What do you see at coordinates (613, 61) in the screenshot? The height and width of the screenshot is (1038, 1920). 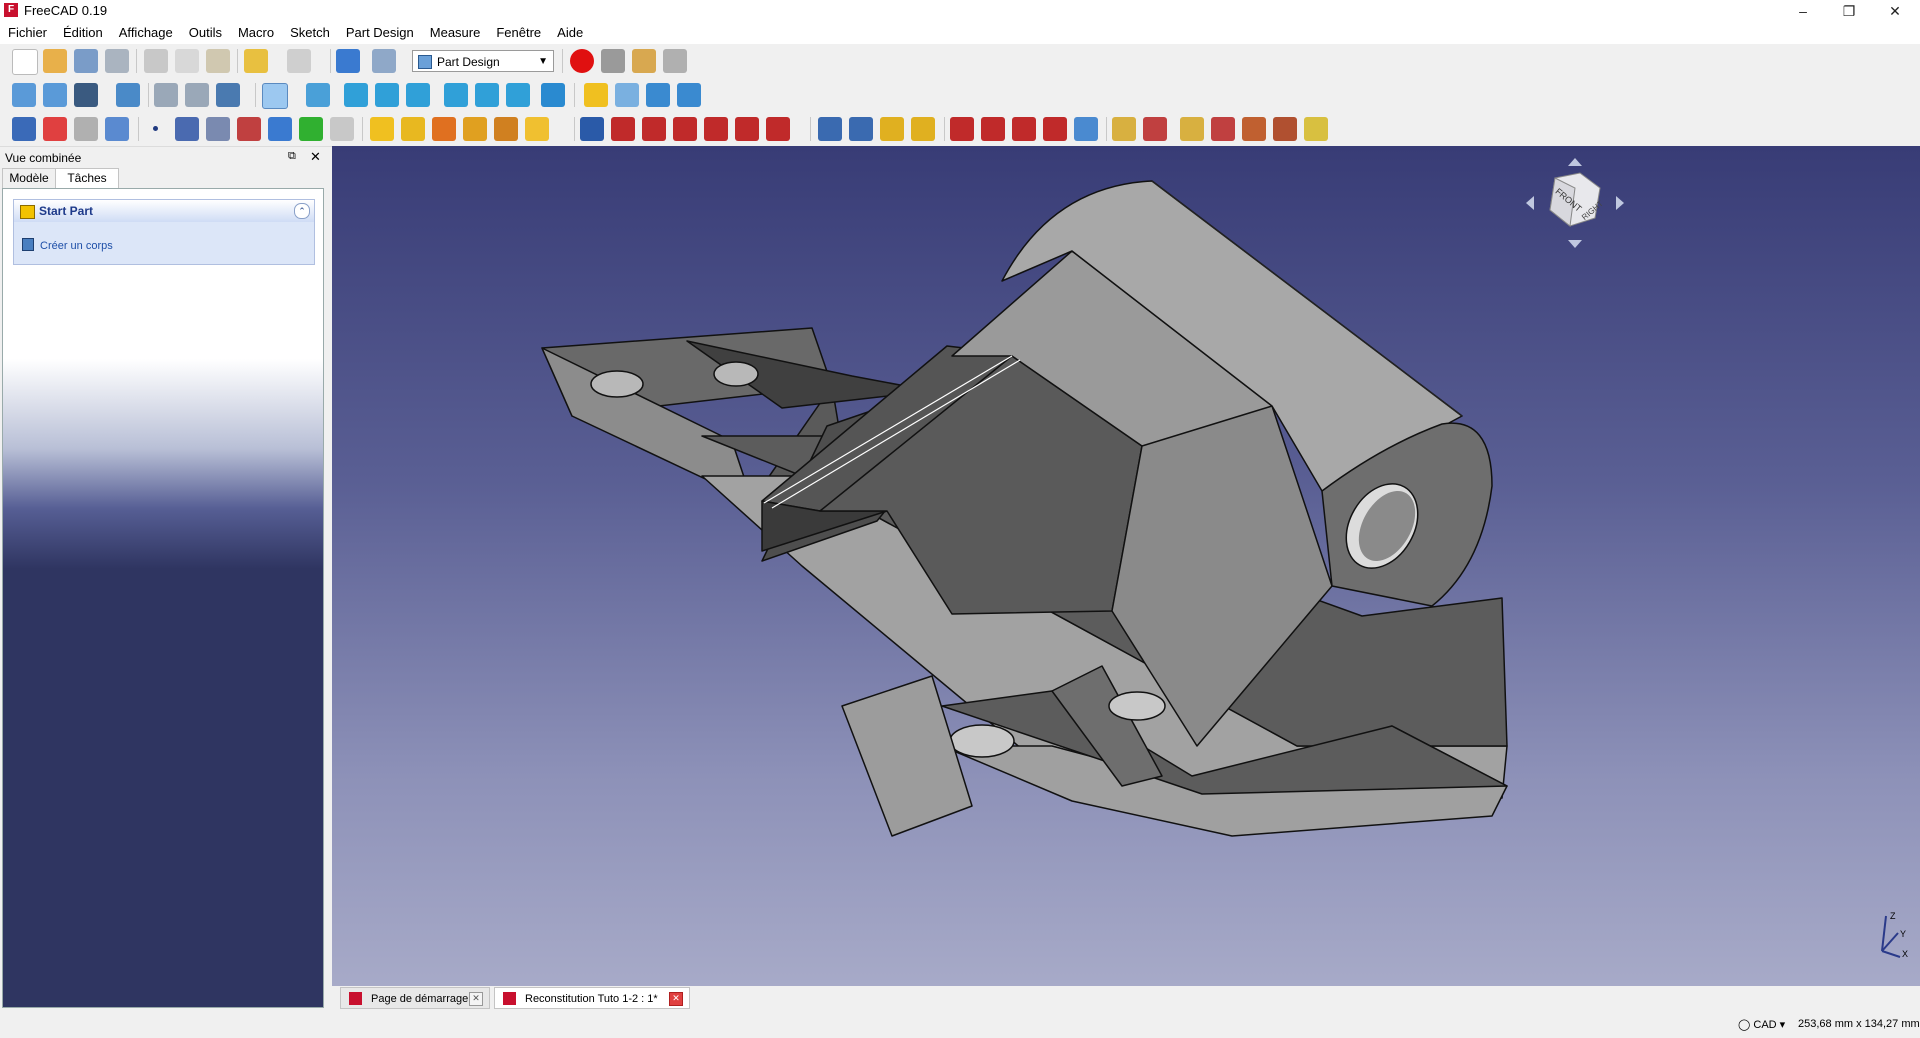 I see `stop-macro-icon` at bounding box center [613, 61].